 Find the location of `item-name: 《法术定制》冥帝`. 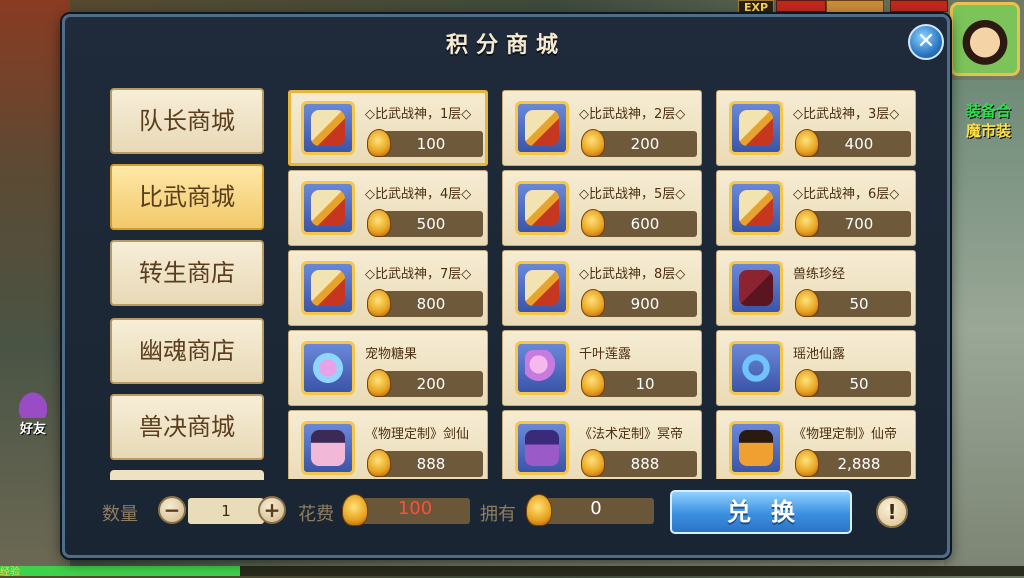

item-name: 《法术定制》冥帝 is located at coordinates (631, 434).